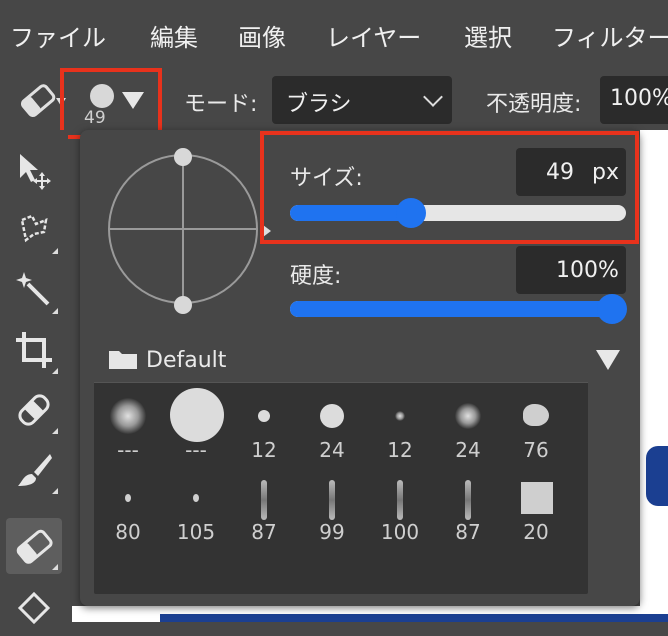  Describe the element at coordinates (373, 35) in the screenshot. I see `menu-layer: レイヤー` at that location.